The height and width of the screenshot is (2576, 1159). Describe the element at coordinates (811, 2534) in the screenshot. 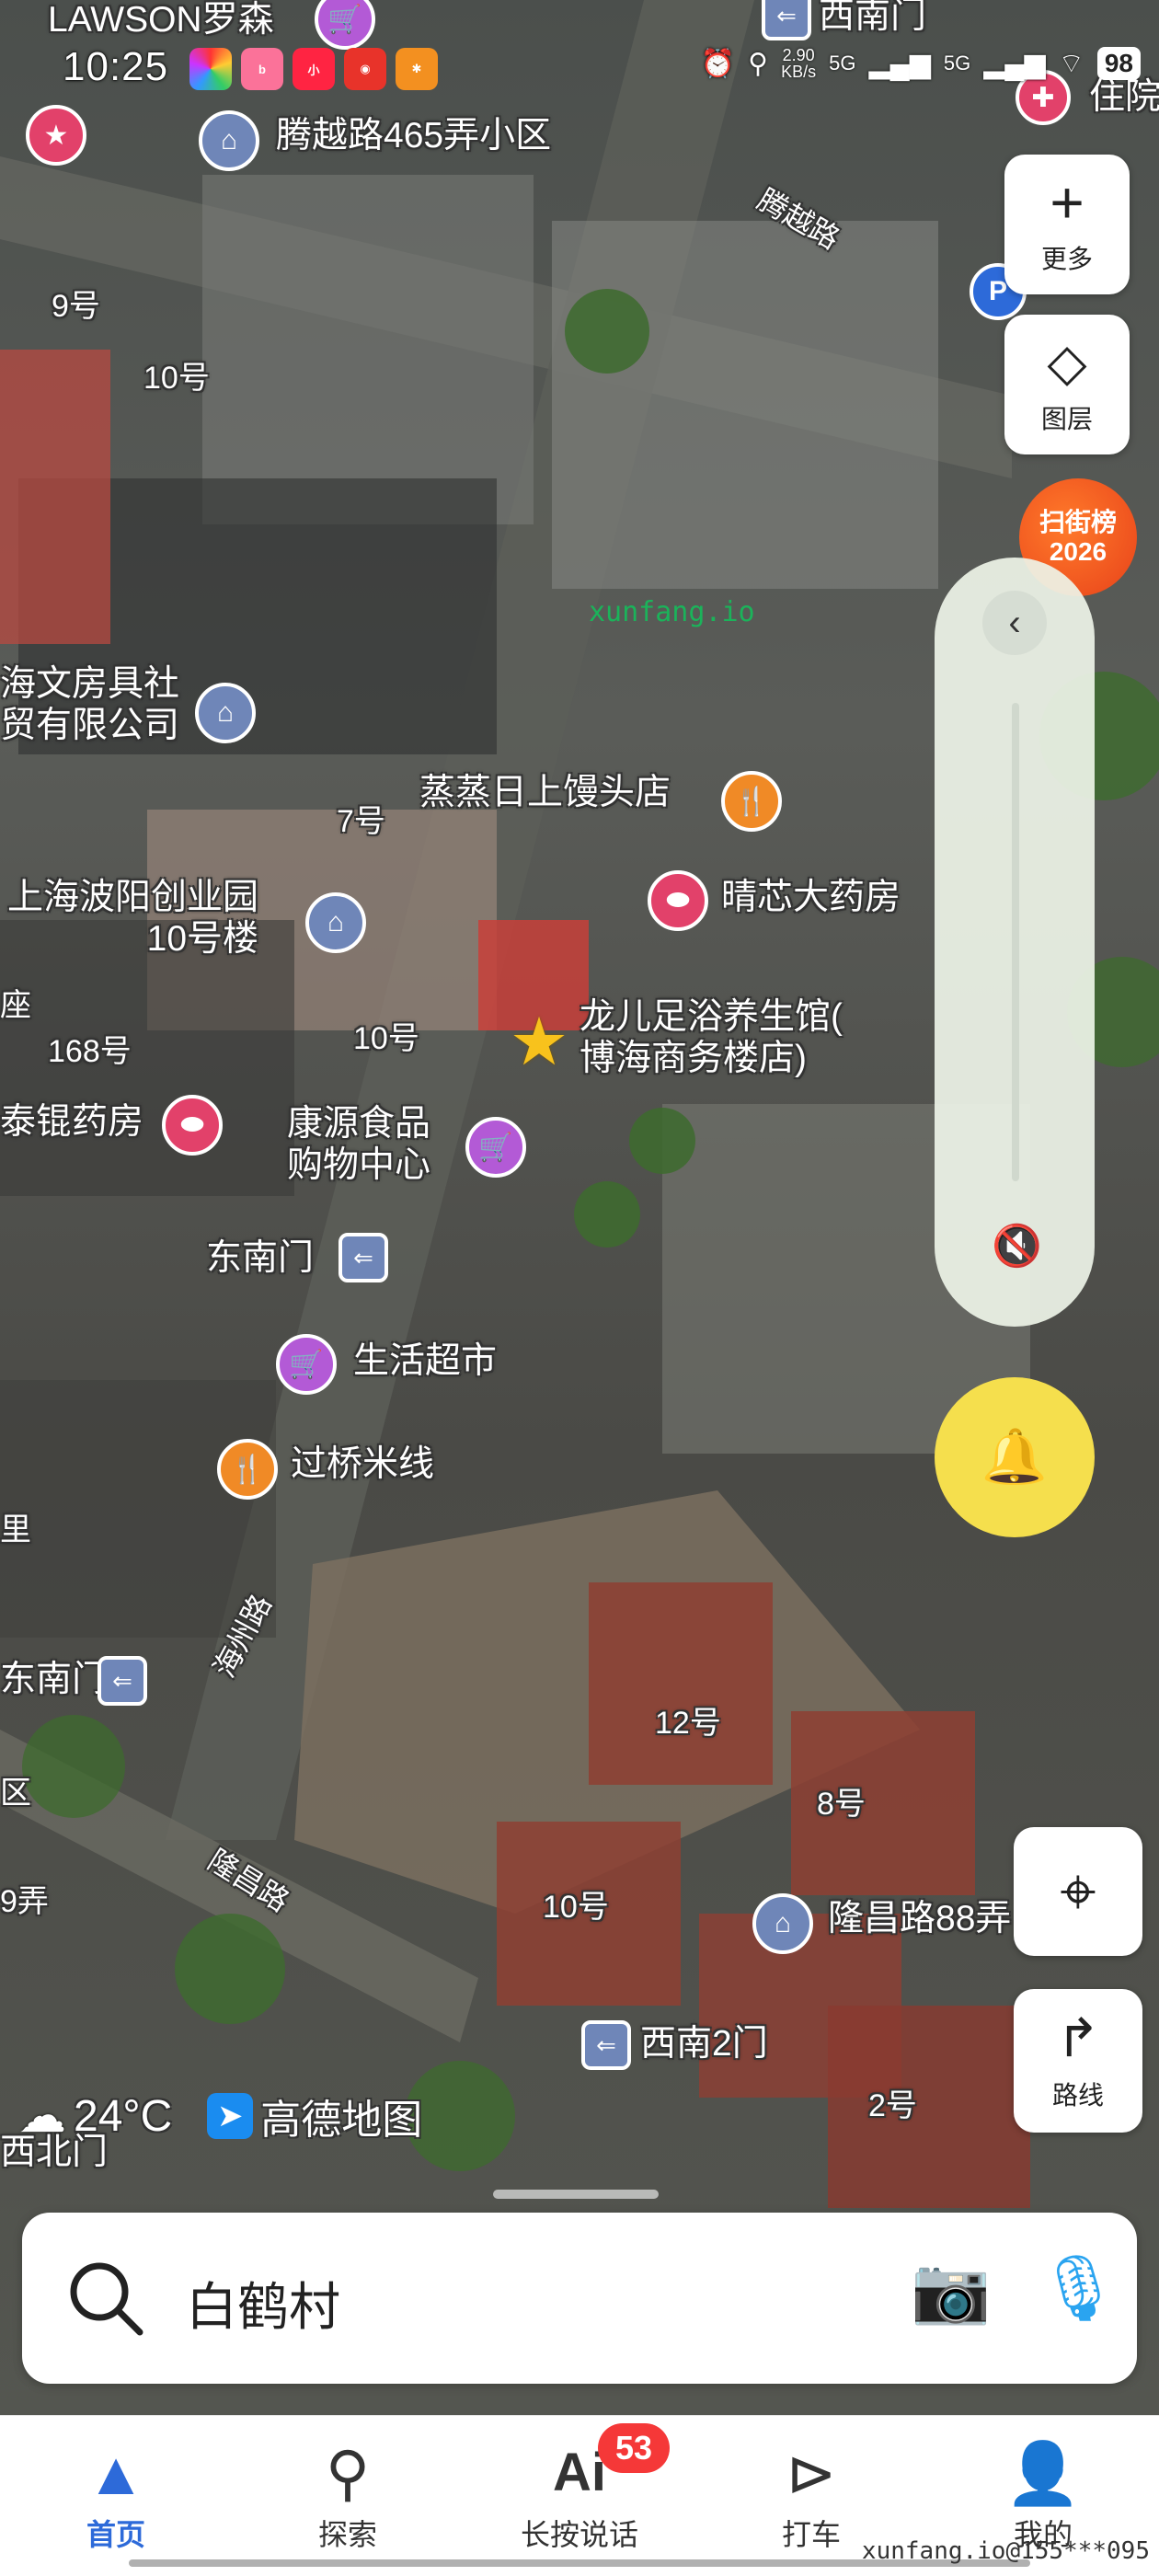

I see `tab-taxi-label: 打车` at that location.